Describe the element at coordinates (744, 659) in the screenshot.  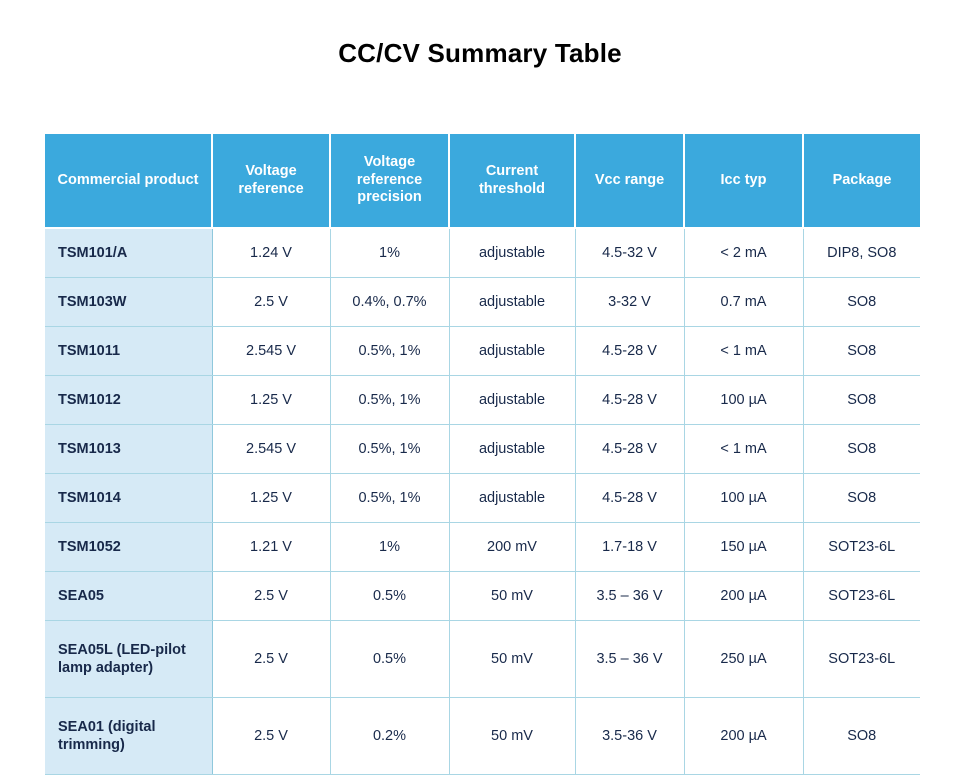
I see `cell-icc-typ: 250 µA` at that location.